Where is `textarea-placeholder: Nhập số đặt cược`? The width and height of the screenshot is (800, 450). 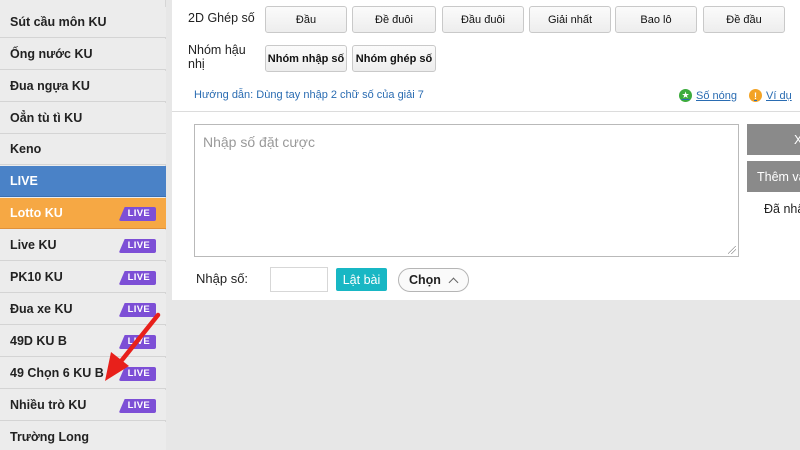 textarea-placeholder: Nhập số đặt cược is located at coordinates (259, 142).